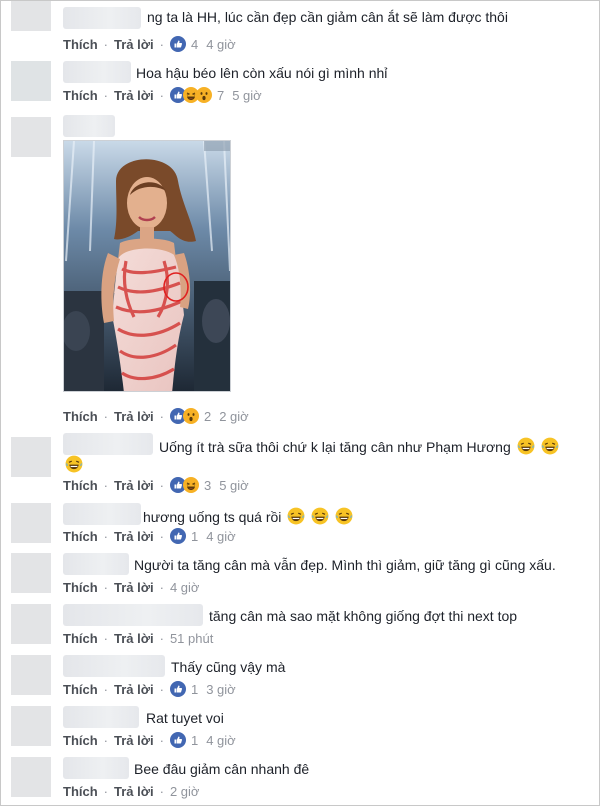 This screenshot has height=806, width=600. I want to click on woman-in-dress-photo, so click(147, 266).